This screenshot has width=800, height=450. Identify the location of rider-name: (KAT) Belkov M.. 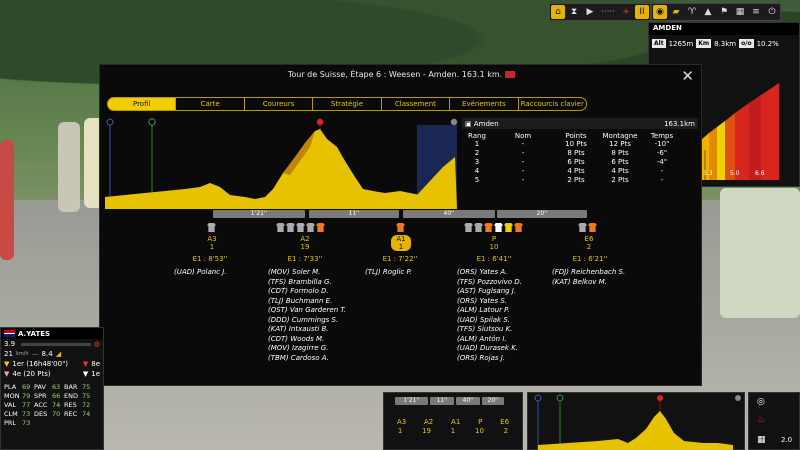
(588, 283).